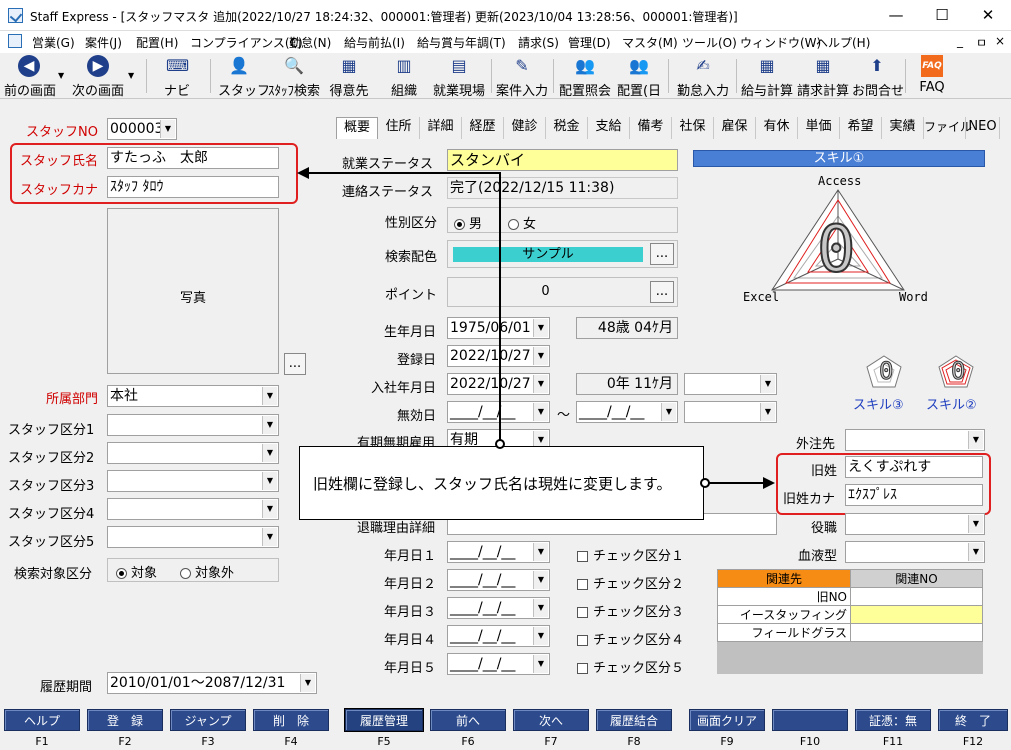 Image resolution: width=1011 pixels, height=750 pixels. I want to click on menu-attendance: 勤怠(N), so click(310, 42).